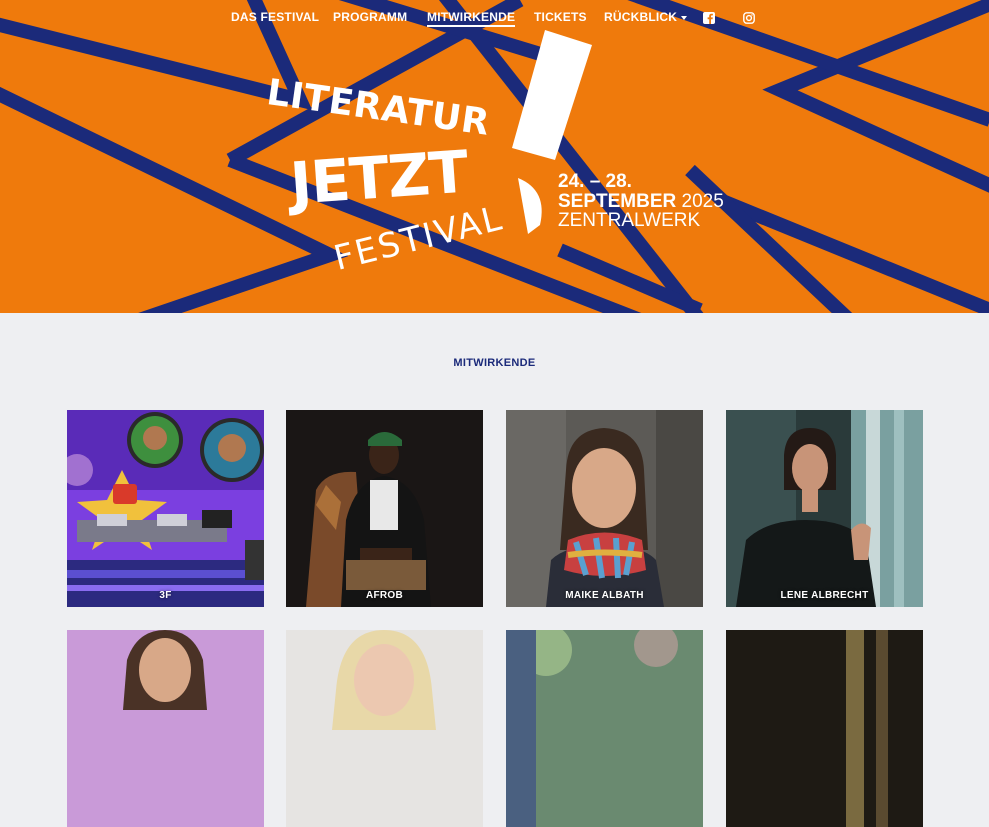  What do you see at coordinates (702, 201) in the screenshot?
I see `event-year: 2025` at bounding box center [702, 201].